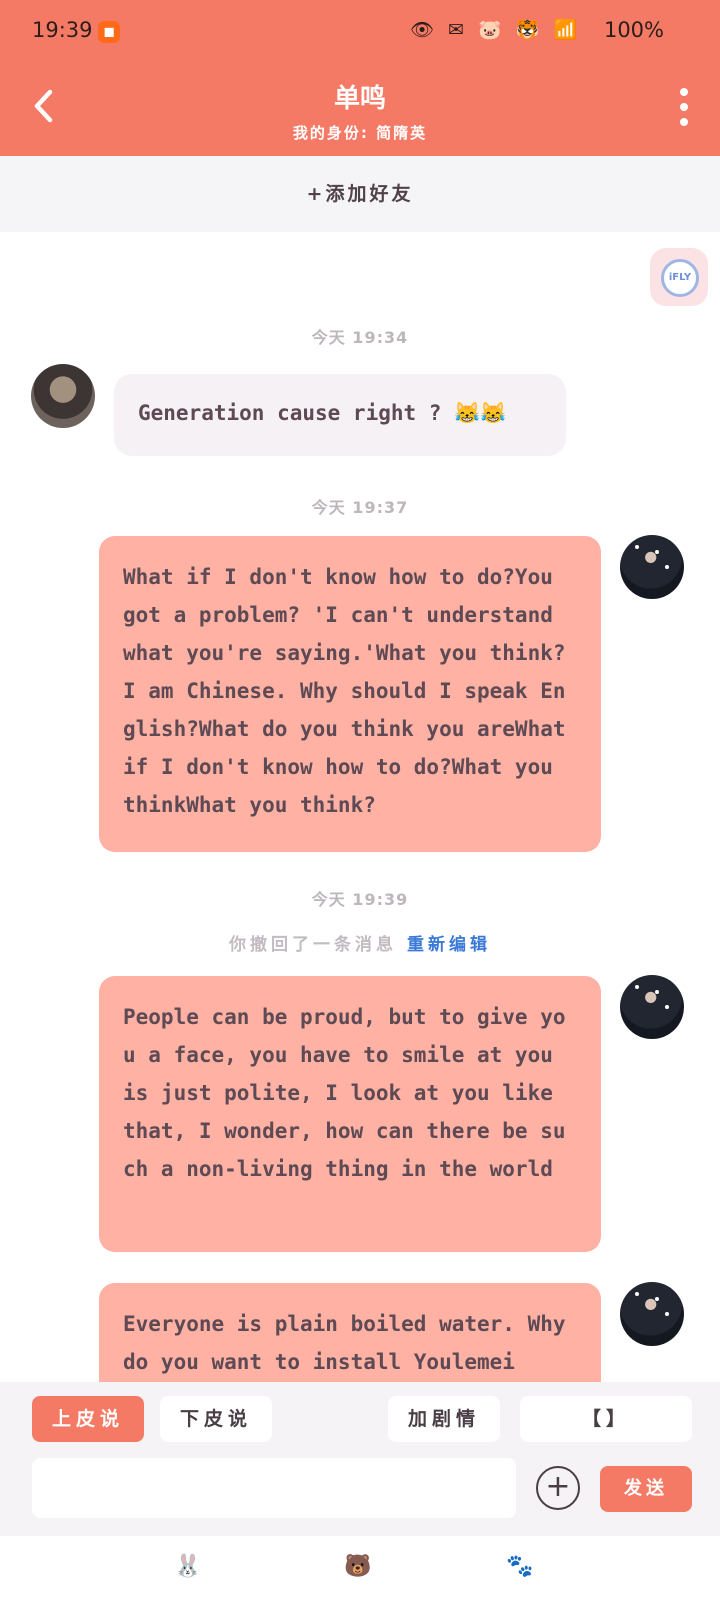 This screenshot has height=1612, width=720. I want to click on timestamp: 今天 19:39, so click(360, 899).